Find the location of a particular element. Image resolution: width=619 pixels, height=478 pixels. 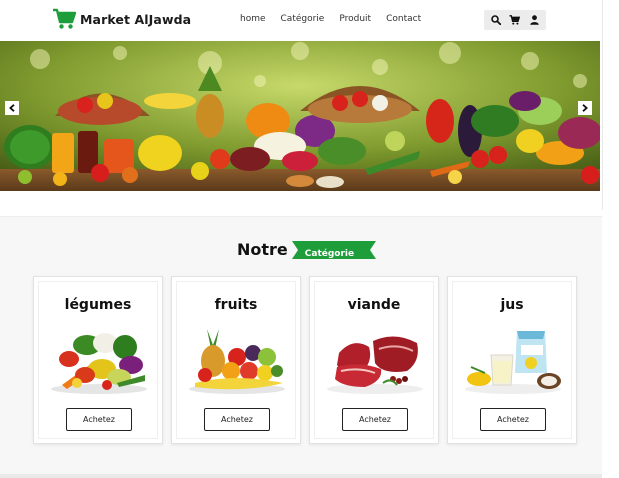

user-icon is located at coordinates (534, 20).